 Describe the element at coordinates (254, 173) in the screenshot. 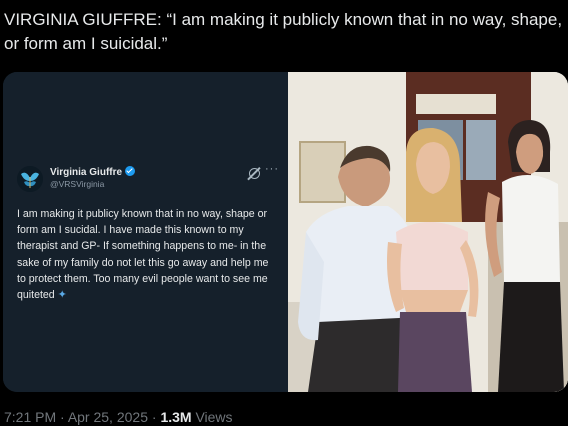

I see `grok-icon` at that location.